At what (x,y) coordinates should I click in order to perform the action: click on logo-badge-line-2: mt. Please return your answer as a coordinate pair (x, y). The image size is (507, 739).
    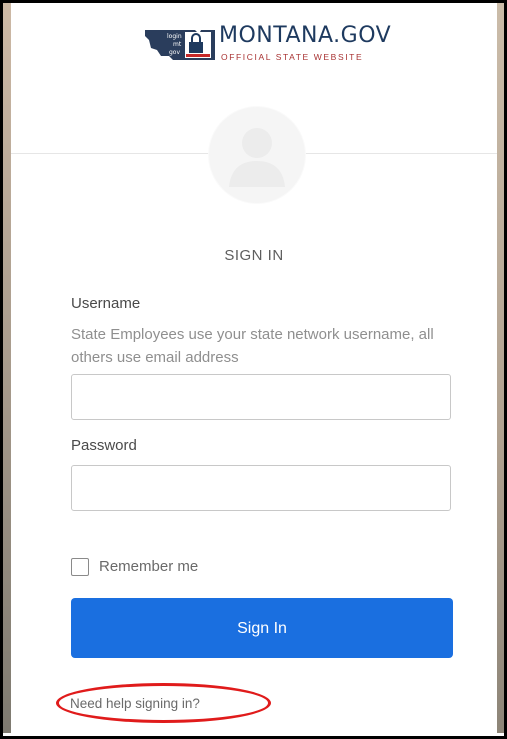
    Looking at the image, I should click on (177, 44).